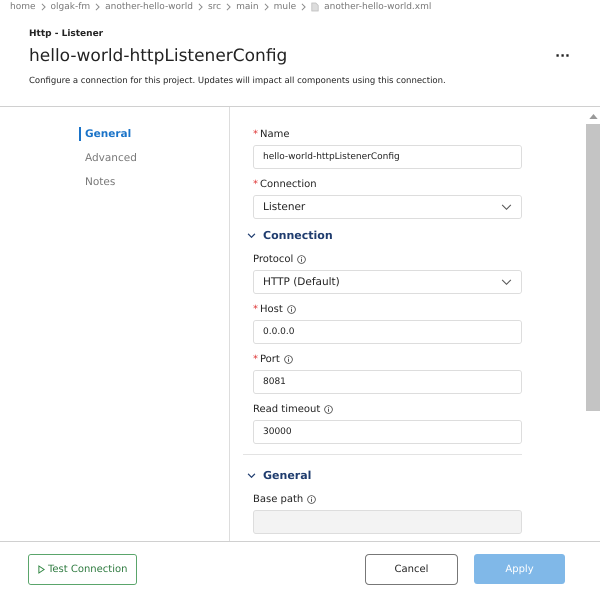 Image resolution: width=600 pixels, height=596 pixels. I want to click on breadcrumb-link: src, so click(215, 7).